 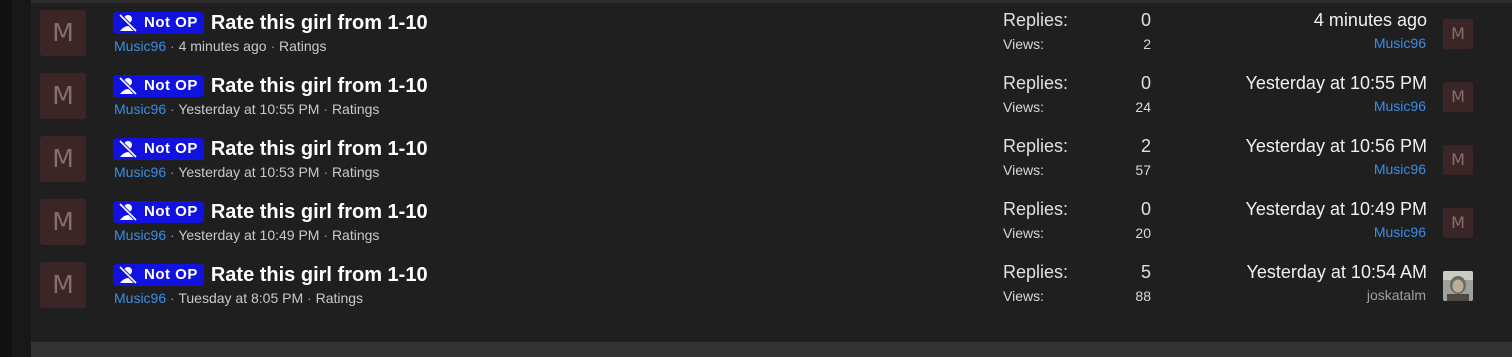 I want to click on views-count: 88, so click(x=1143, y=296).